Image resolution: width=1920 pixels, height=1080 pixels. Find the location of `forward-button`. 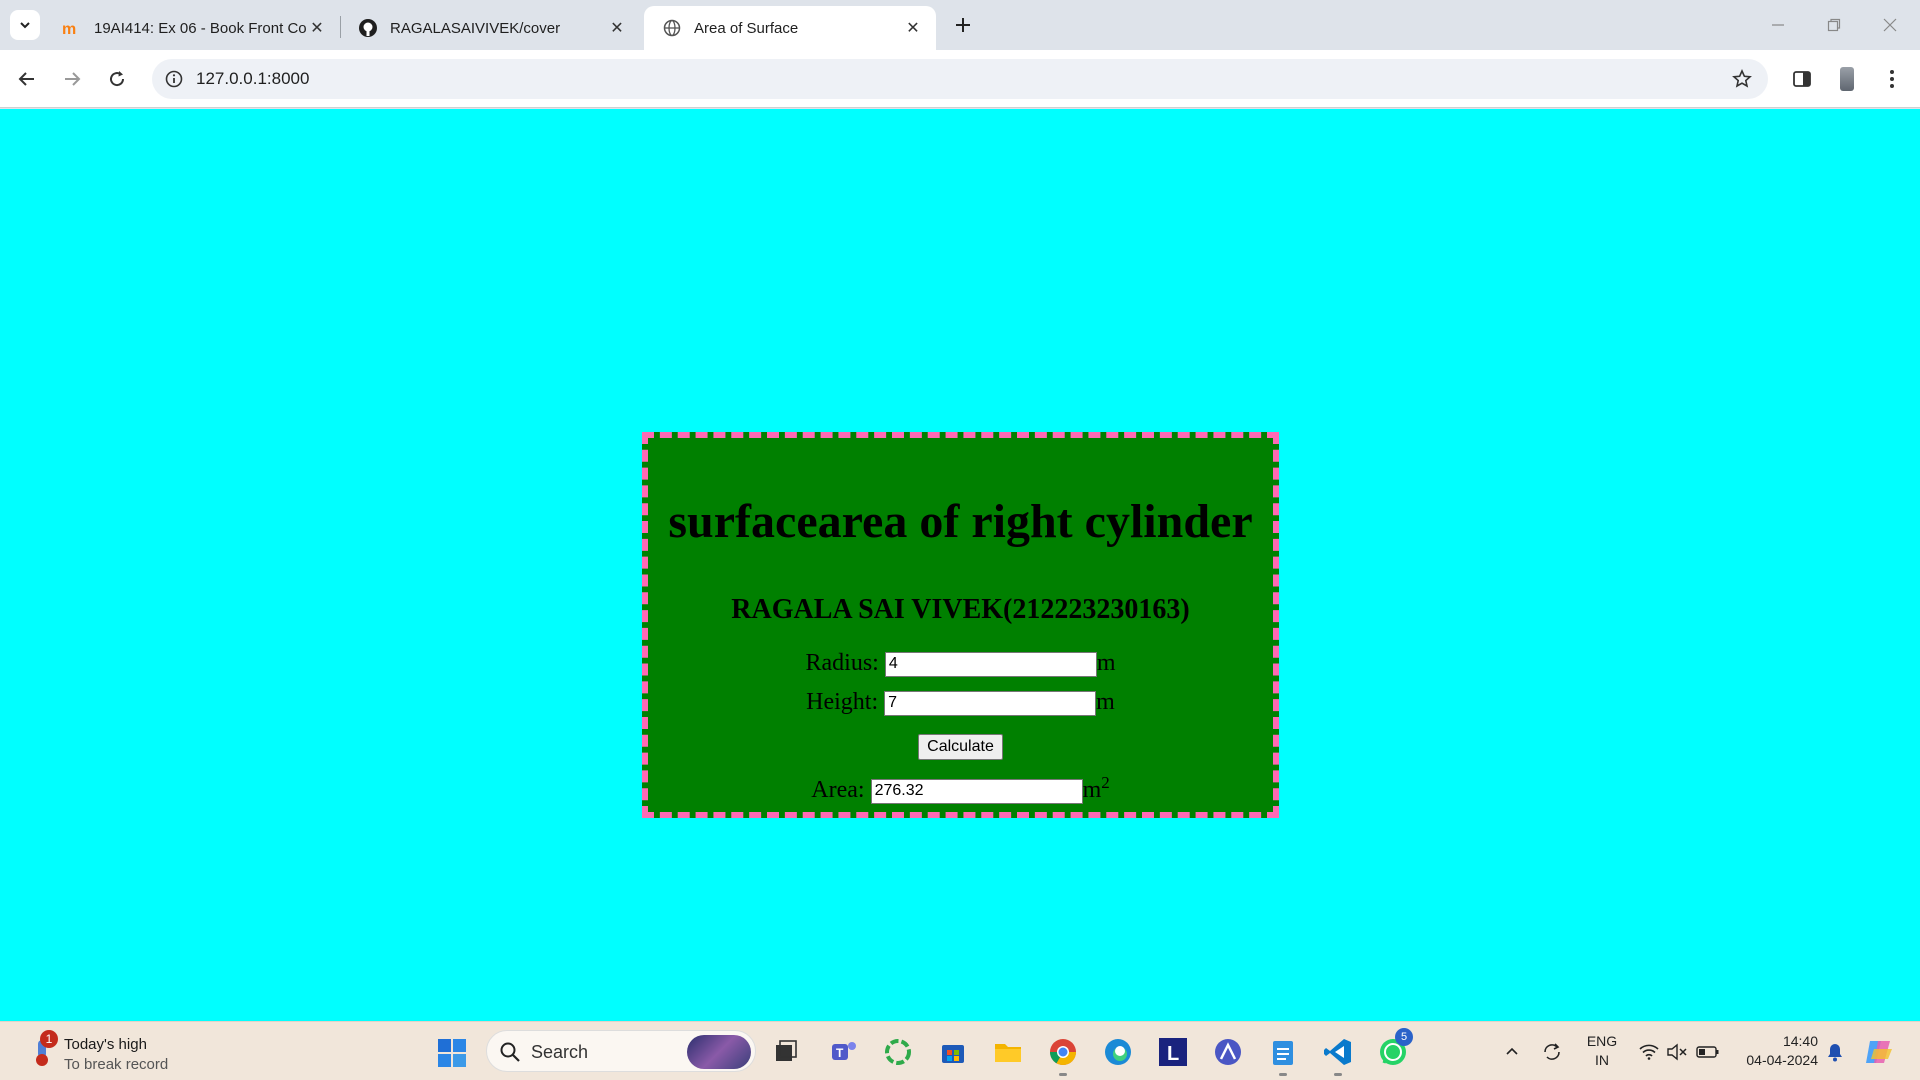

forward-button is located at coordinates (72, 79).